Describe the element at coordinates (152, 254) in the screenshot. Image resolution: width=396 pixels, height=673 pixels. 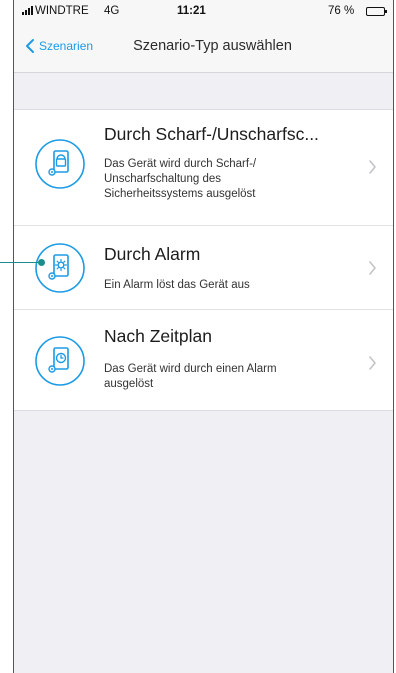
I see `scenario-type-title: Durch Alarm` at that location.